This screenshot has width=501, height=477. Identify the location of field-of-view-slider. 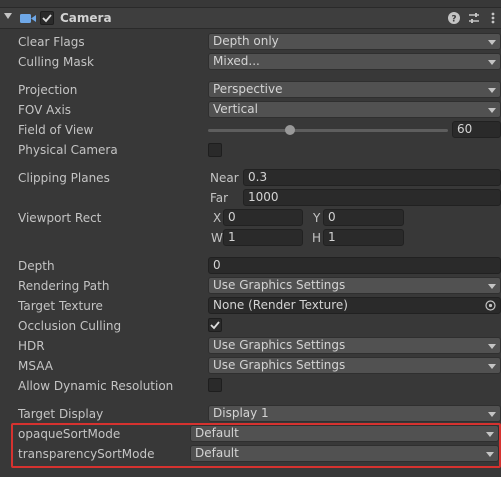
(328, 130).